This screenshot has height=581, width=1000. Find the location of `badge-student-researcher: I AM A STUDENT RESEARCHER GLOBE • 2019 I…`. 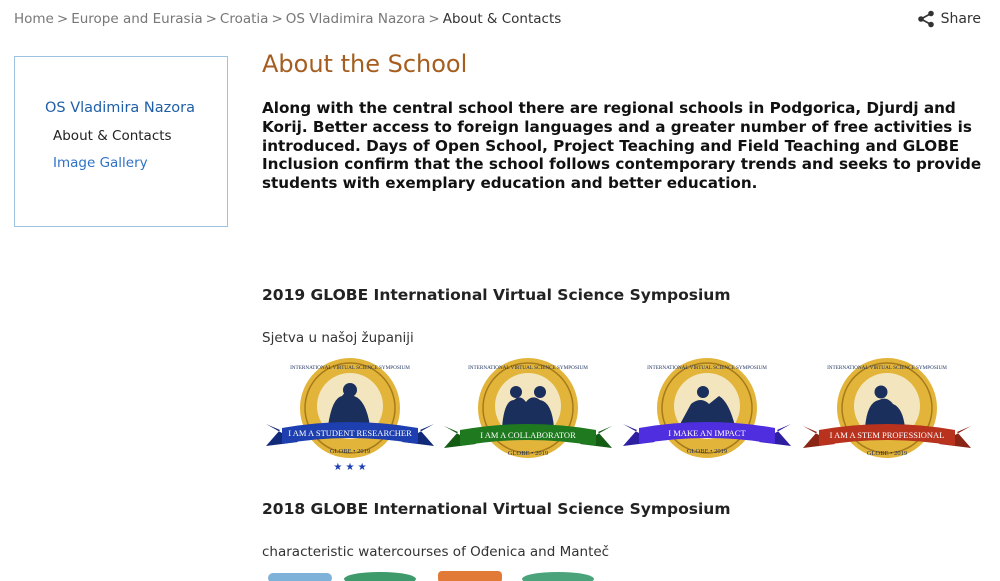

badge-student-researcher: I AM A STUDENT RESEARCHER GLOBE • 2019 I… is located at coordinates (350, 414).